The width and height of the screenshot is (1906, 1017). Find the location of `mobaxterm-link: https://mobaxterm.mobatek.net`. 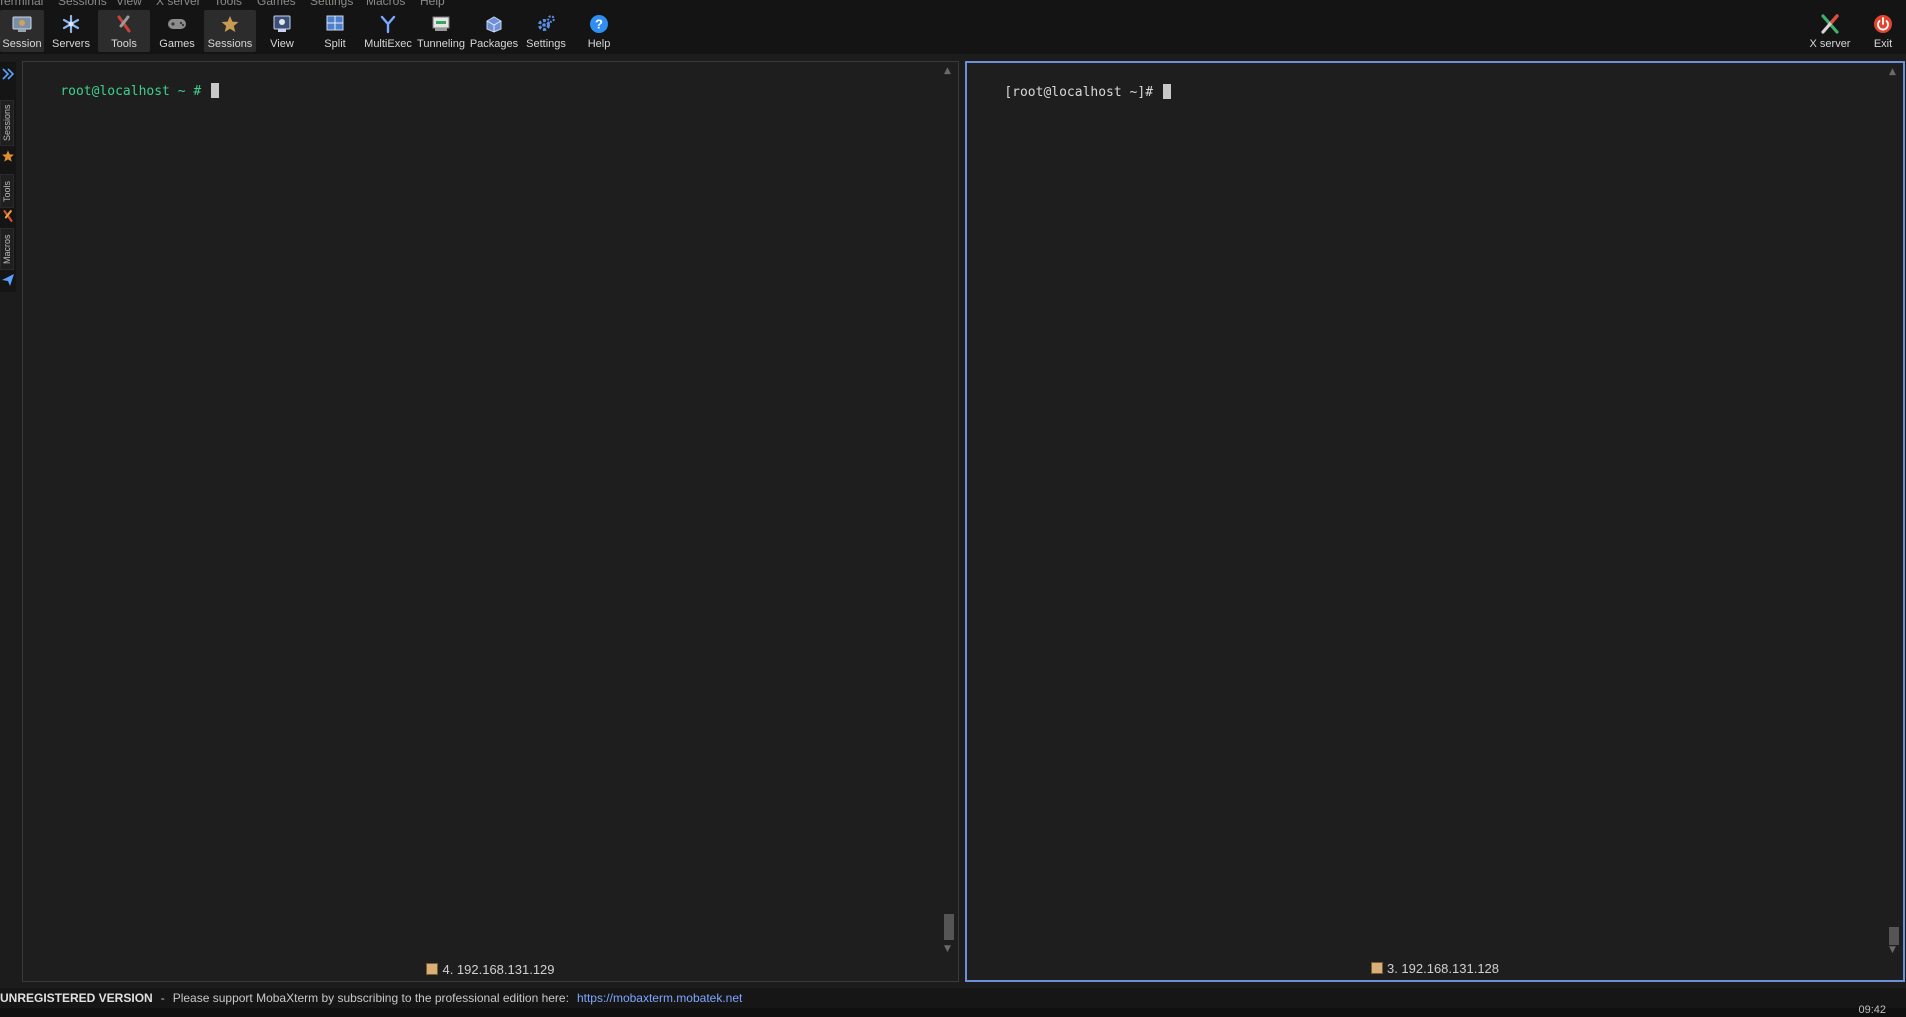

mobaxterm-link: https://mobaxterm.mobatek.net is located at coordinates (659, 998).